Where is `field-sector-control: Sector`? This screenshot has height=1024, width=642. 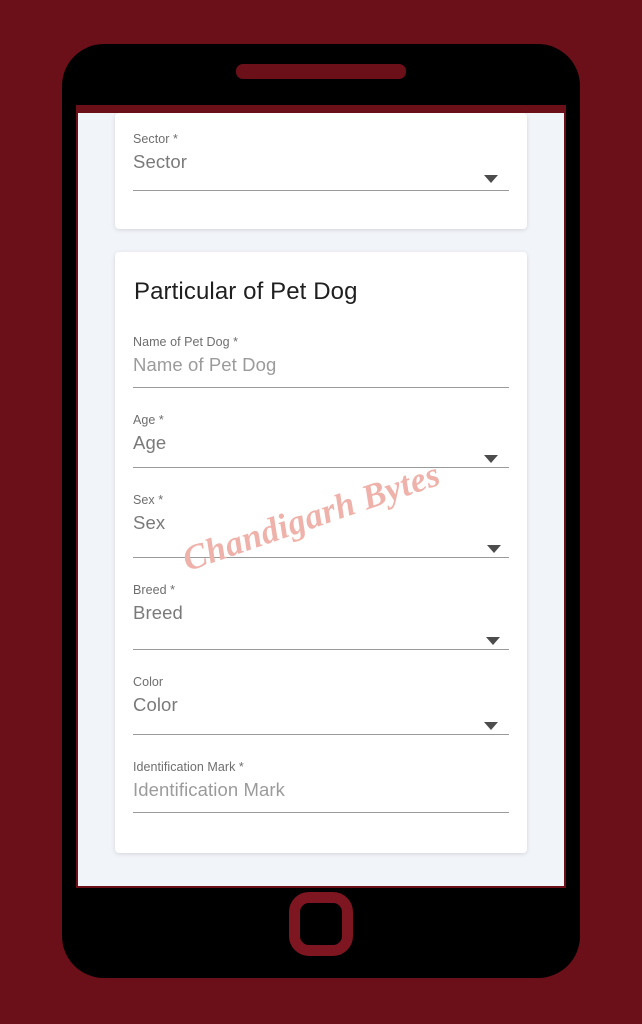
field-sector-control: Sector is located at coordinates (321, 169).